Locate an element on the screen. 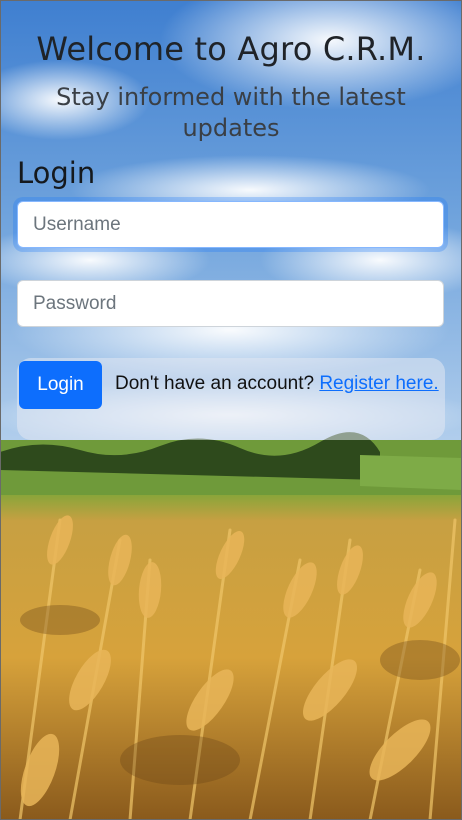 Image resolution: width=462 pixels, height=820 pixels. password-input is located at coordinates (230, 303).